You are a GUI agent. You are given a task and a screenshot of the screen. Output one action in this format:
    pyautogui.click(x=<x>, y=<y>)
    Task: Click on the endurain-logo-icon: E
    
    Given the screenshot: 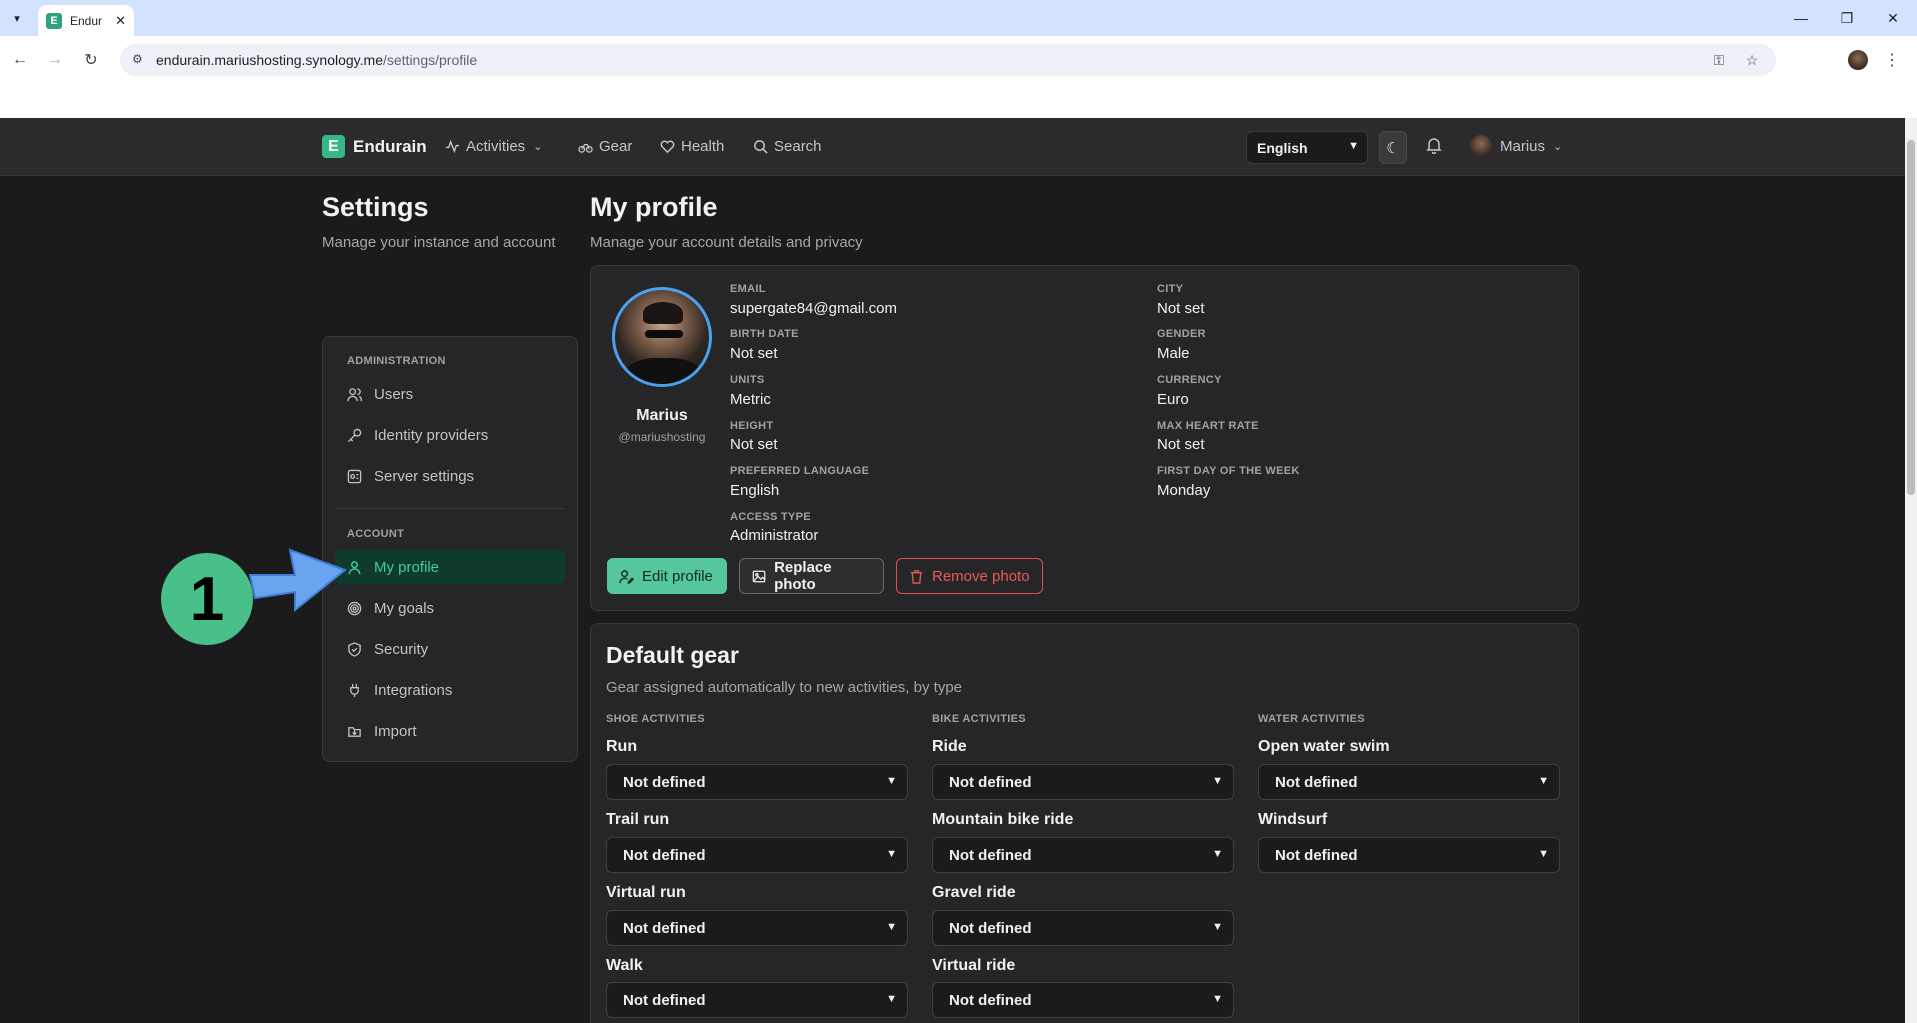 What is the action you would take?
    pyautogui.click(x=333, y=146)
    